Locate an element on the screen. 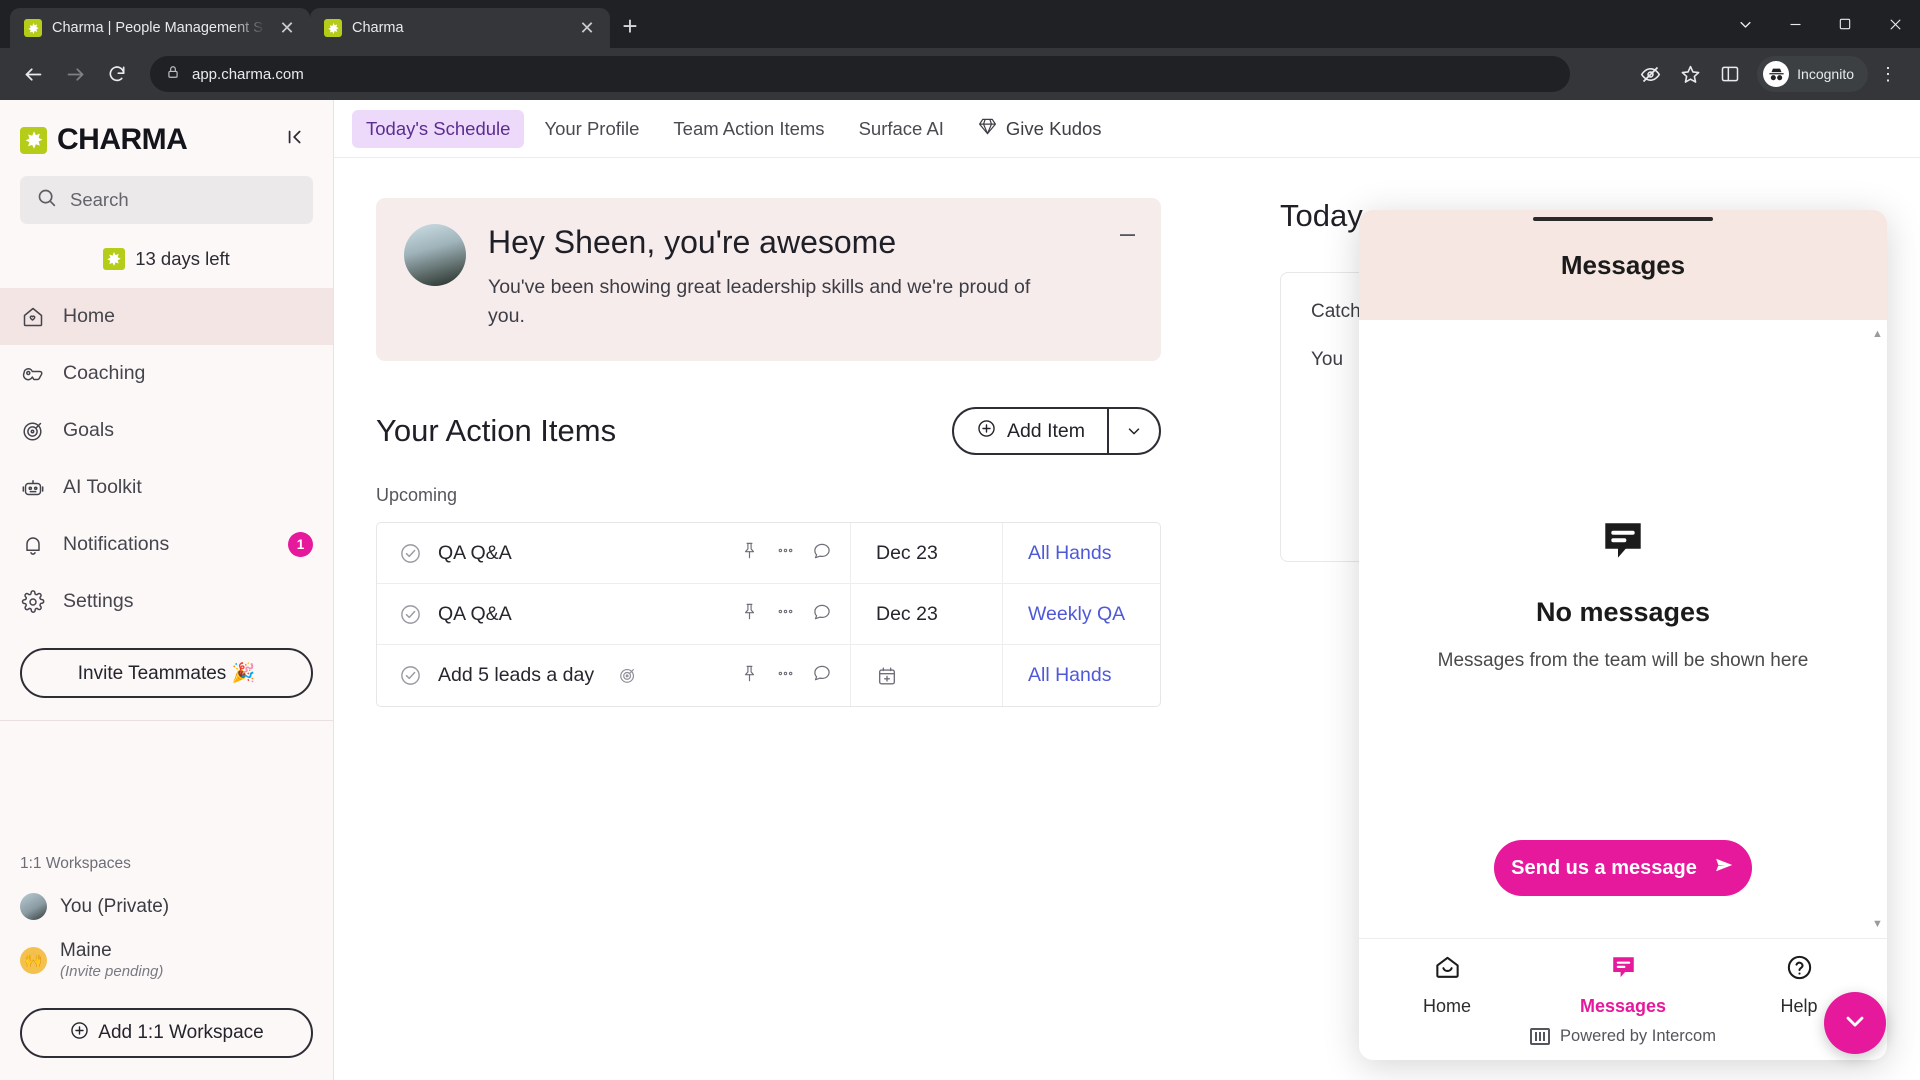 This screenshot has width=1920, height=1080. action-item-date-picker is located at coordinates (926, 676).